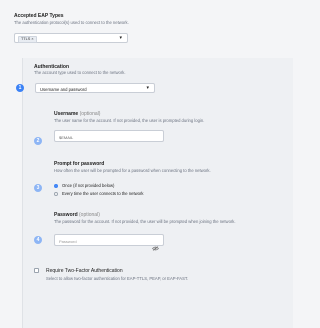  I want to click on eap-title: Accepted EAP Types, so click(39, 16).